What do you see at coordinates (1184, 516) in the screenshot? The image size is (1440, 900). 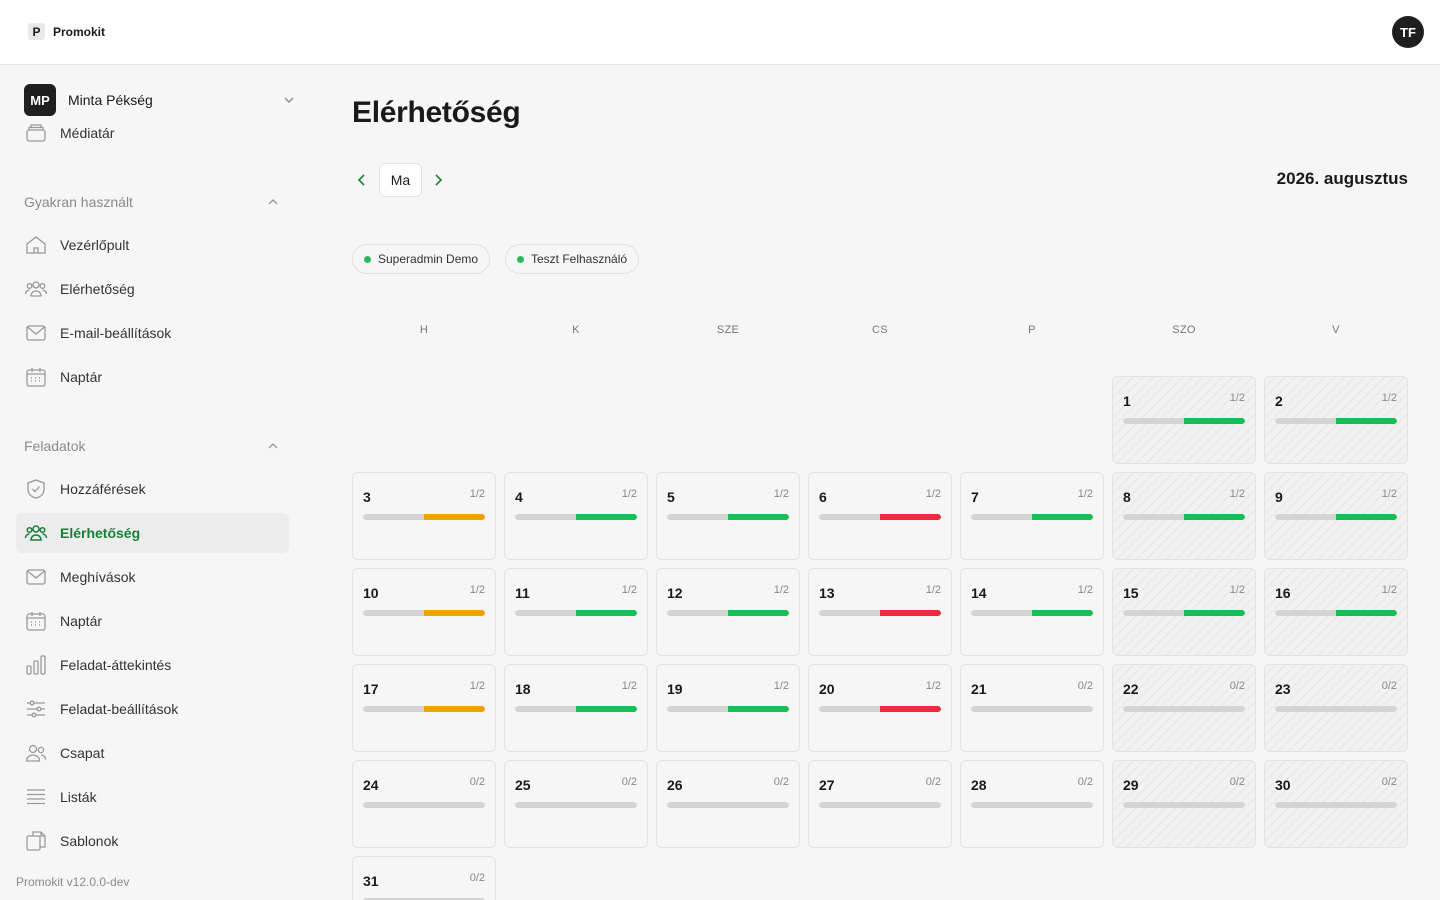 I see `calendar-day: 8 1/2` at bounding box center [1184, 516].